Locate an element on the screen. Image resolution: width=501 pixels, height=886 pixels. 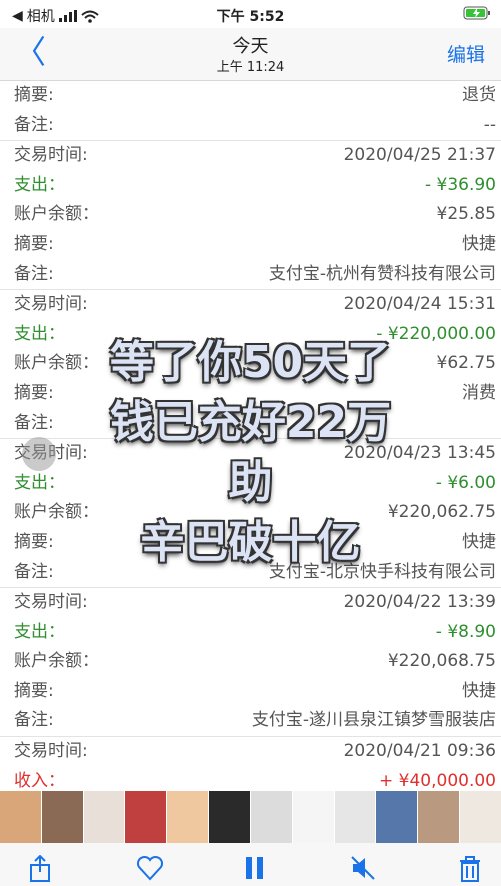
page-subtitle: 上午 11:24 is located at coordinates (250, 67).